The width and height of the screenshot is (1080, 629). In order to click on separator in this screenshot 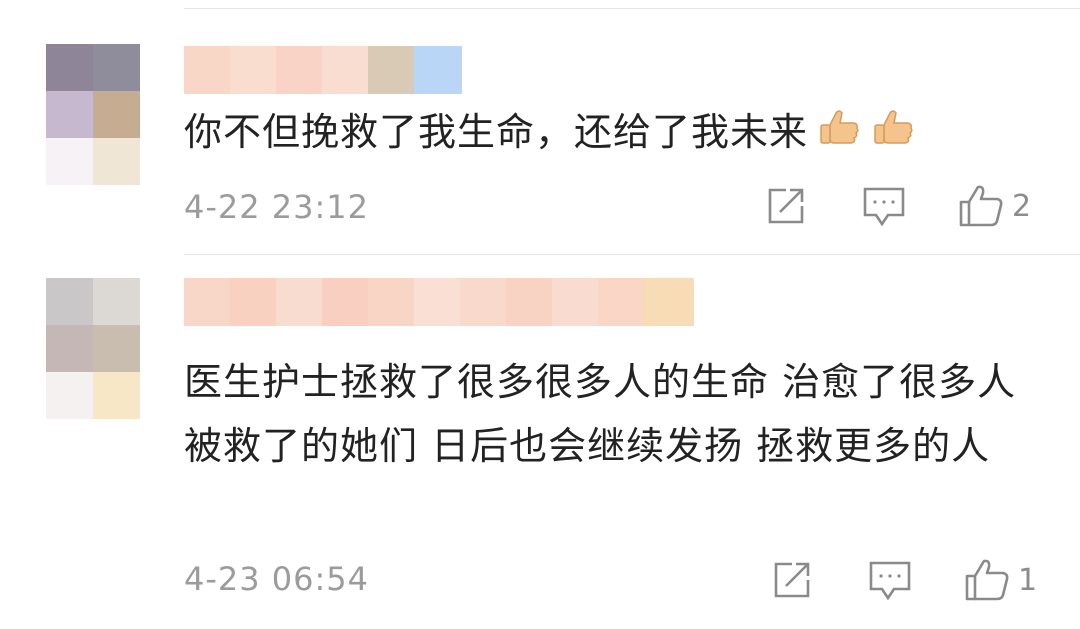, I will do `click(632, 254)`.